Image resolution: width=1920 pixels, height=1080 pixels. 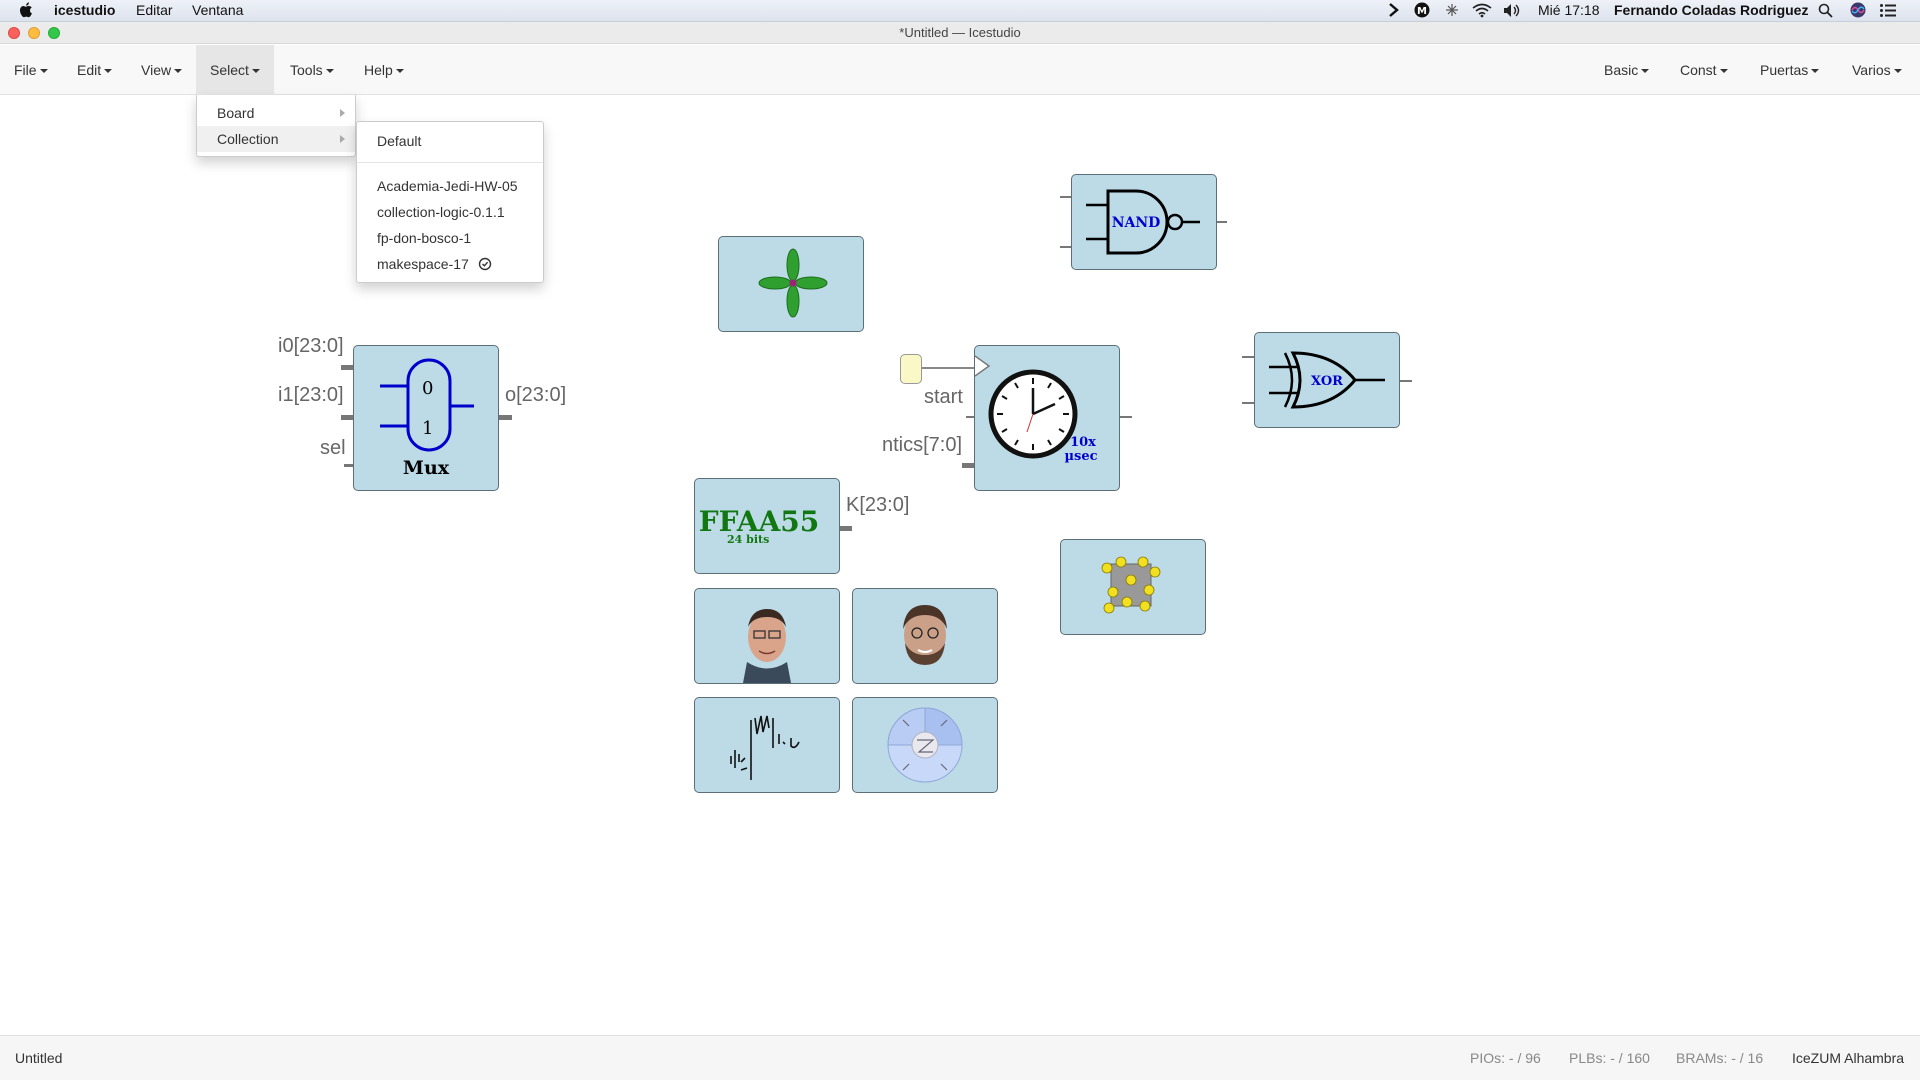 What do you see at coordinates (505, 417) in the screenshot?
I see `mux-port-out` at bounding box center [505, 417].